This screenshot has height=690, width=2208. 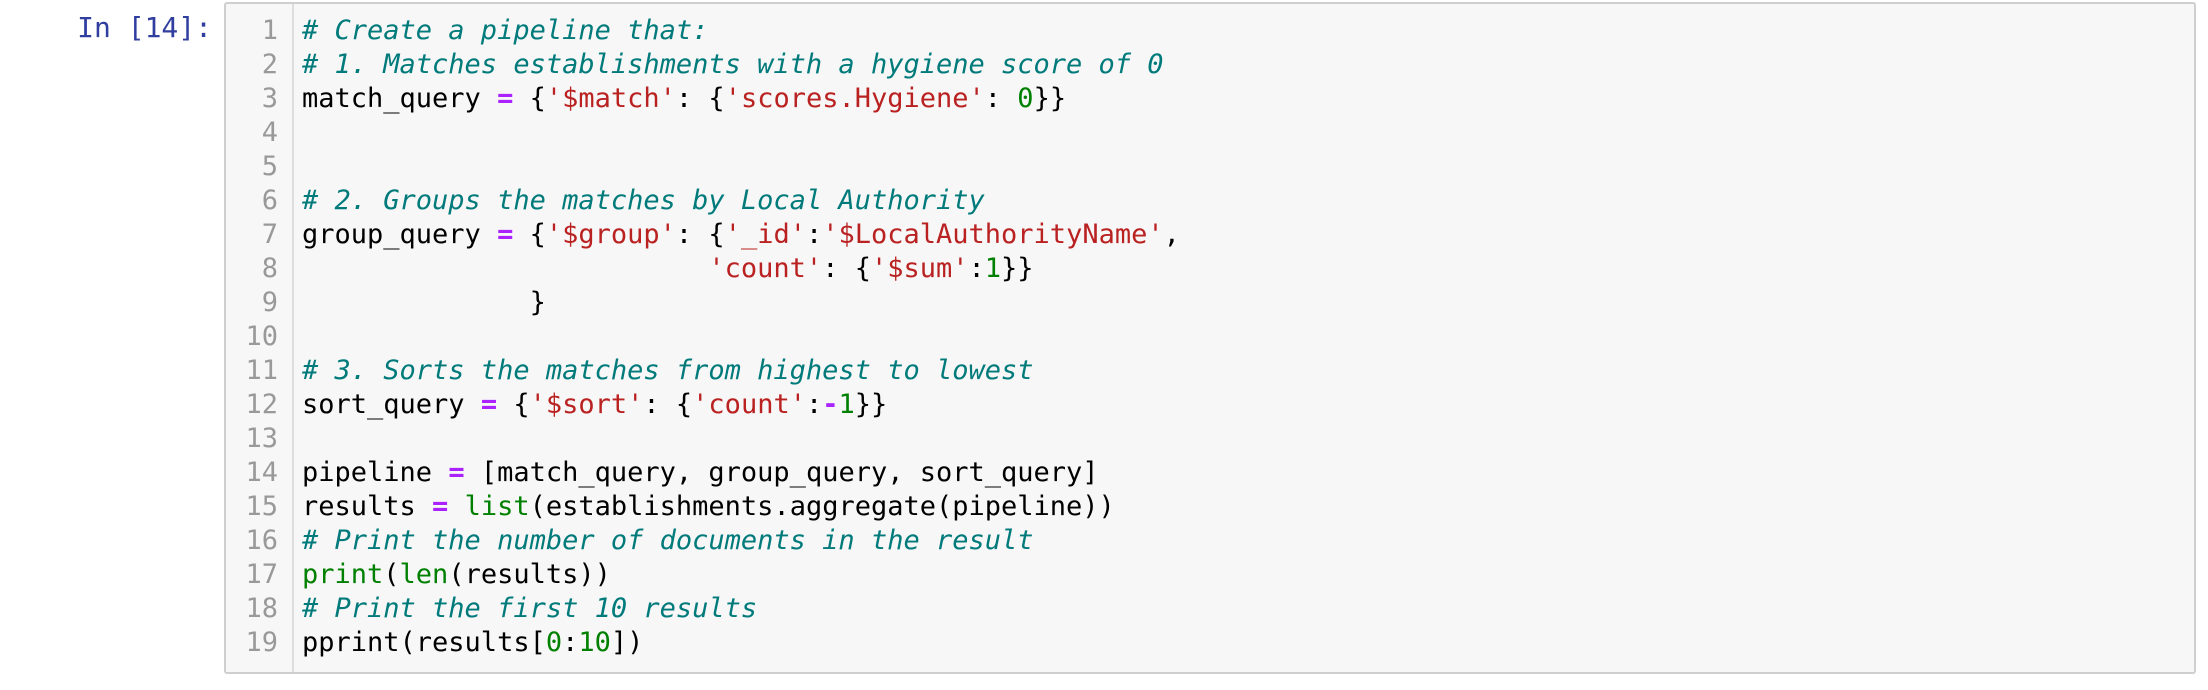 What do you see at coordinates (529, 574) in the screenshot?
I see `code-token-text: (results))` at bounding box center [529, 574].